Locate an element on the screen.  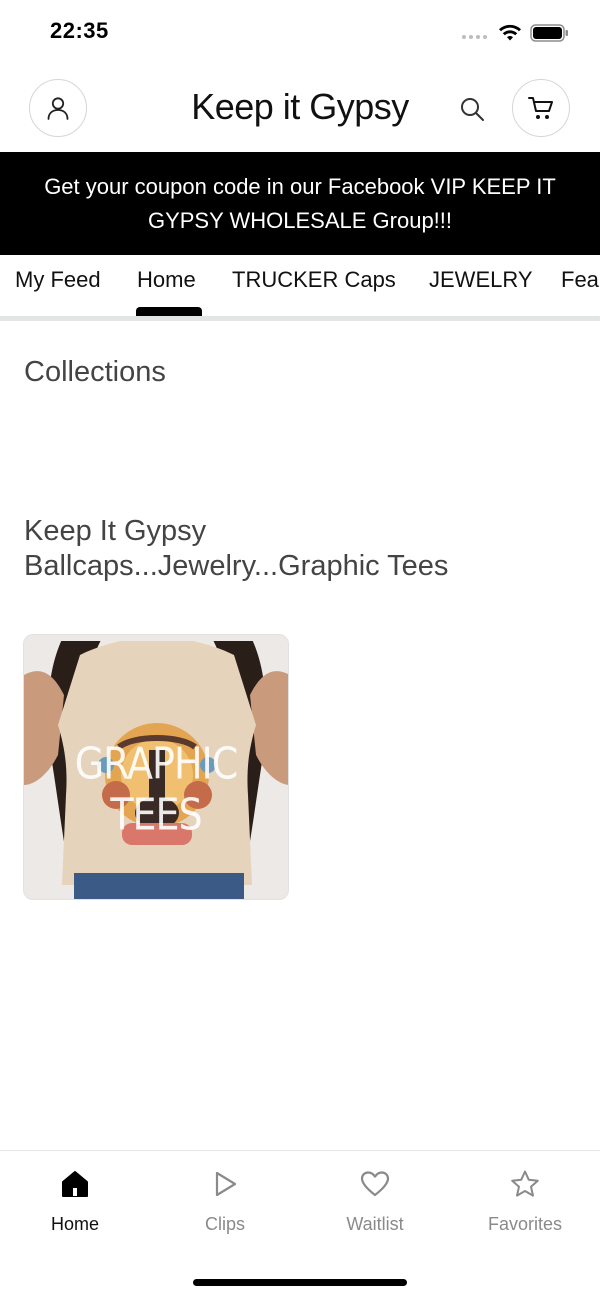
nav-item-home: Home is located at coordinates (75, 1201).